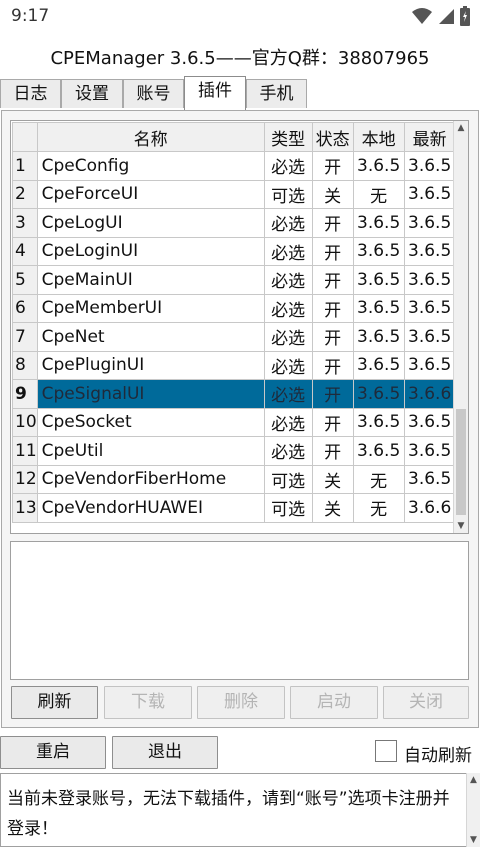  I want to click on header-type: 类型, so click(288, 137).